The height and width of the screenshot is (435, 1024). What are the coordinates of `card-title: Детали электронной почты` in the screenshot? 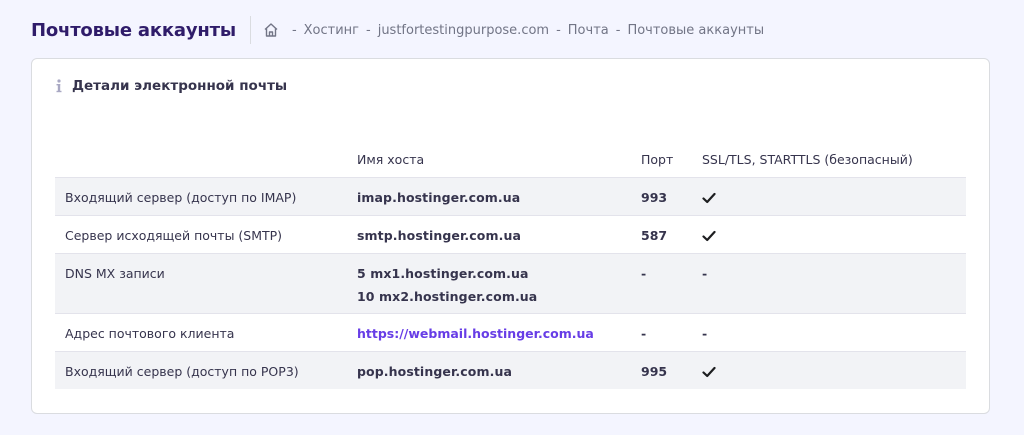 It's located at (170, 86).